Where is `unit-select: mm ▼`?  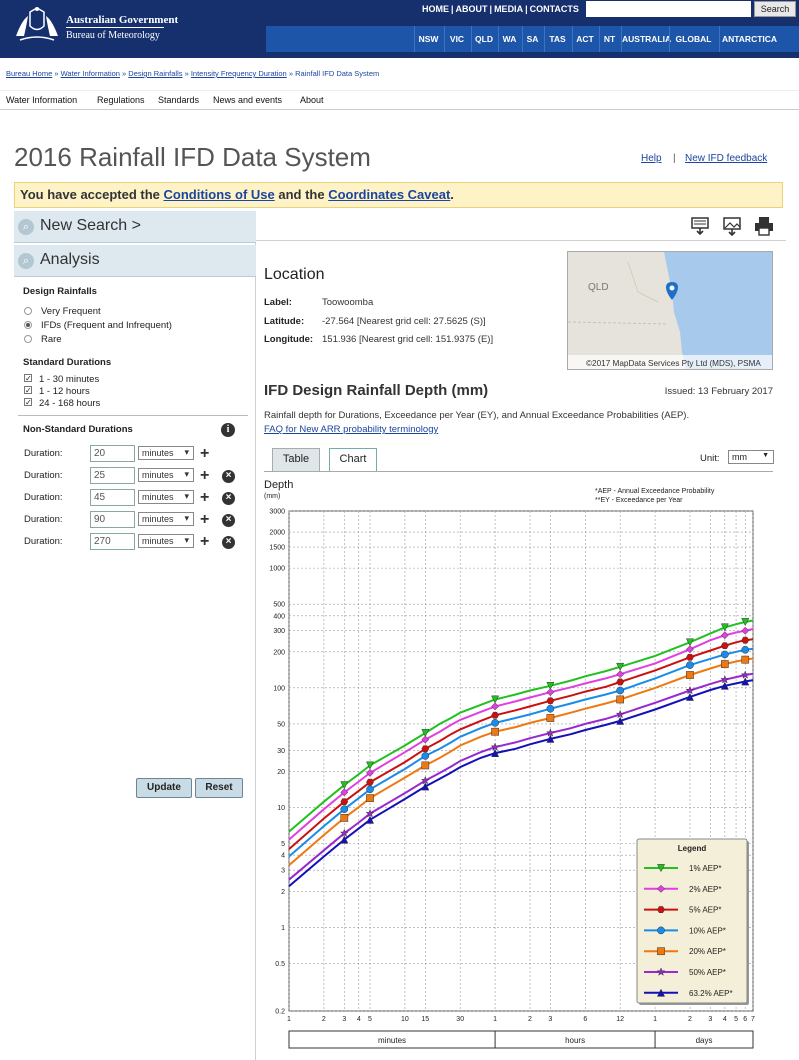
unit-select: mm ▼ is located at coordinates (751, 457).